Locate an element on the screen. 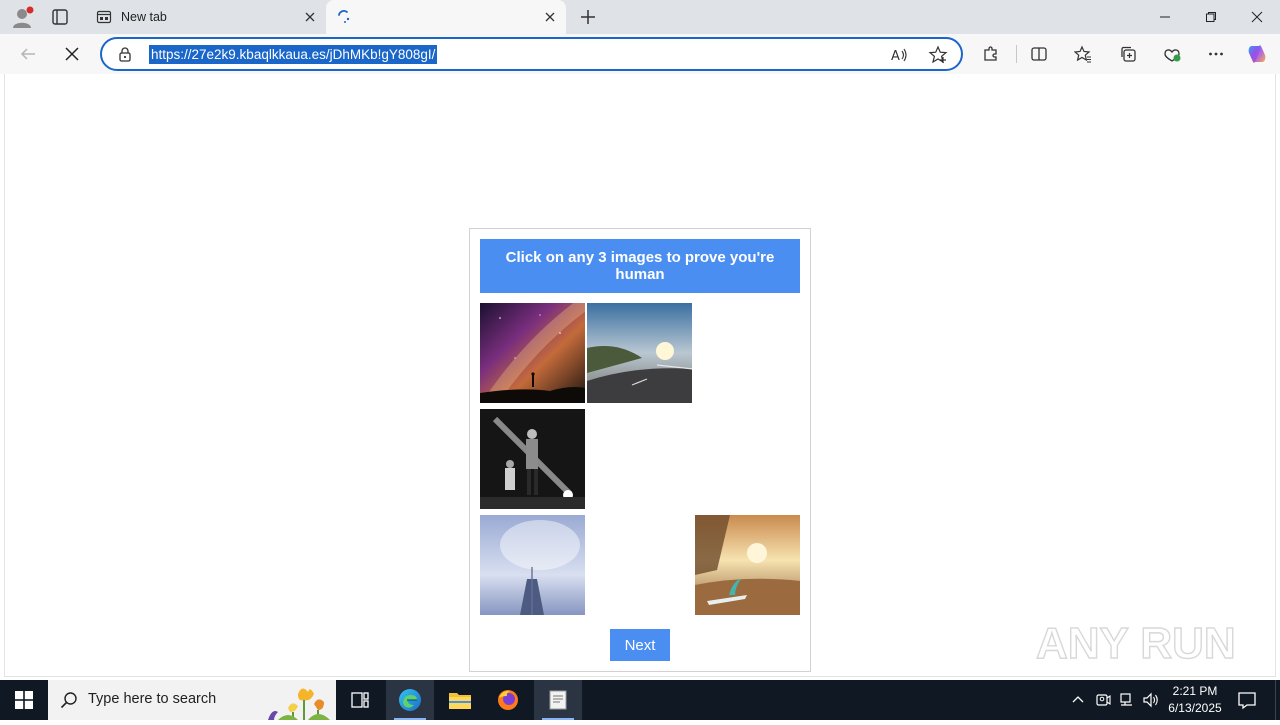 The image size is (1280, 725). anyrun-watermark: ANY RUN is located at coordinates (1135, 641).